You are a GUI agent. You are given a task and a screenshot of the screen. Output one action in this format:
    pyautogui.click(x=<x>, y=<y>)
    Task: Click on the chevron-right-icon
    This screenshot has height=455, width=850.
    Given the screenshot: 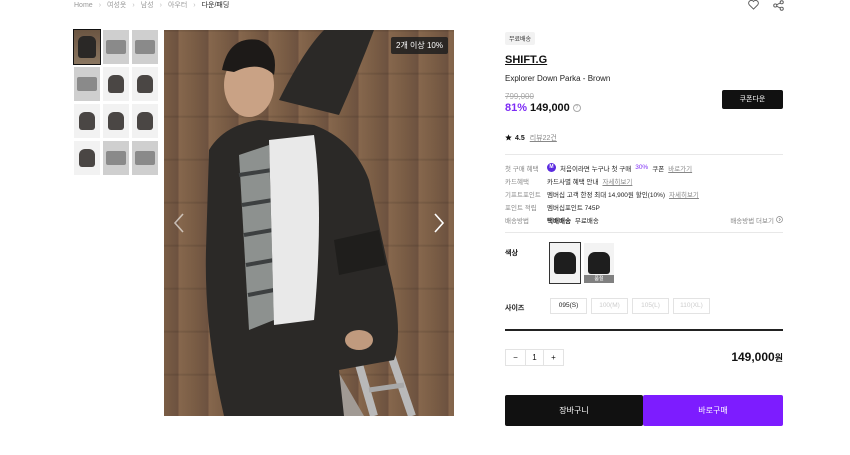 What is the action you would take?
    pyautogui.click(x=439, y=223)
    